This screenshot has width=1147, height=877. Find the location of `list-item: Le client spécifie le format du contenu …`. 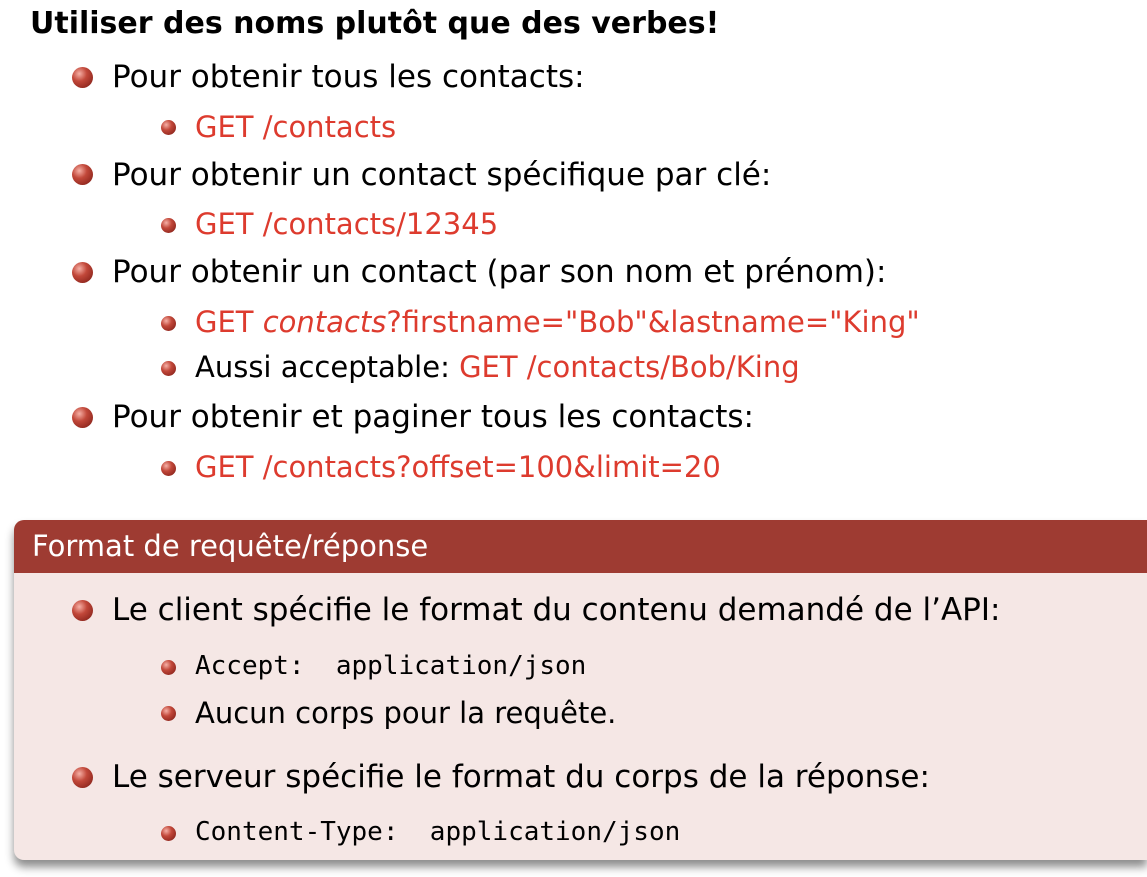

list-item: Le client spécifie le format du contenu … is located at coordinates (556, 610).